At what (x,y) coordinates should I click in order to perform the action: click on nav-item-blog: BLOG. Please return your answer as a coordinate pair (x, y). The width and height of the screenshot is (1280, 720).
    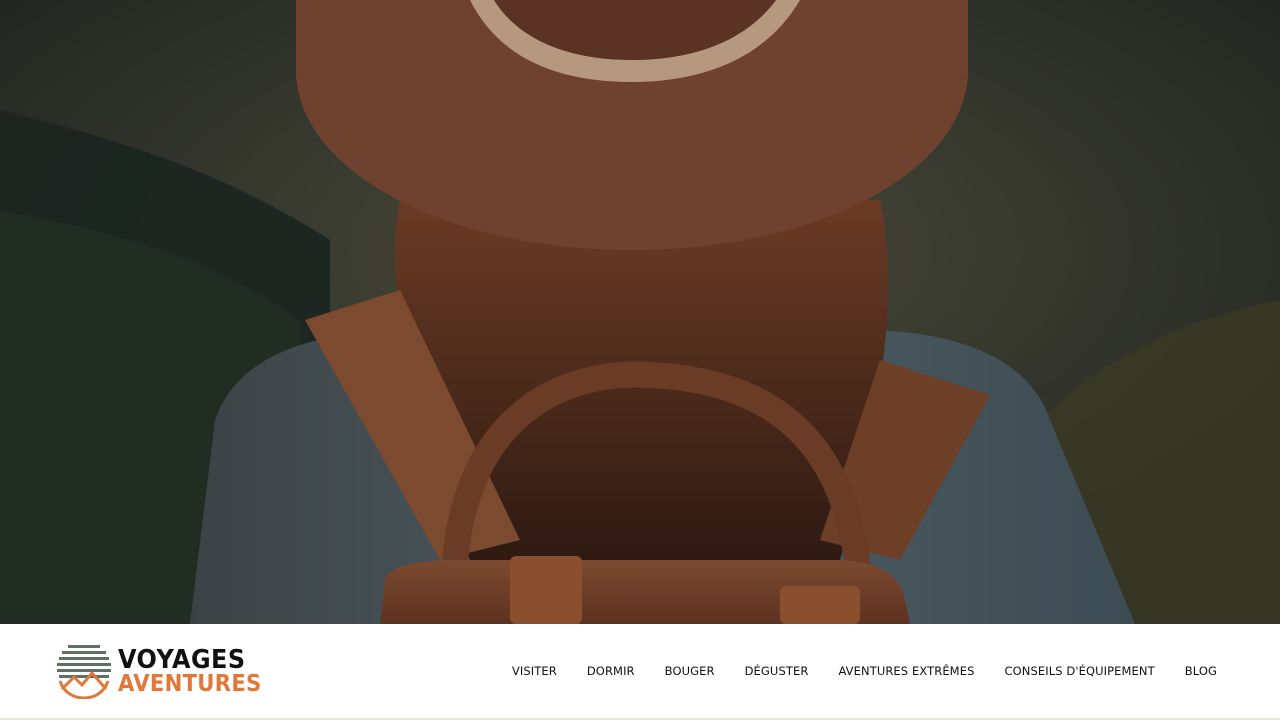
    Looking at the image, I should click on (1201, 671).